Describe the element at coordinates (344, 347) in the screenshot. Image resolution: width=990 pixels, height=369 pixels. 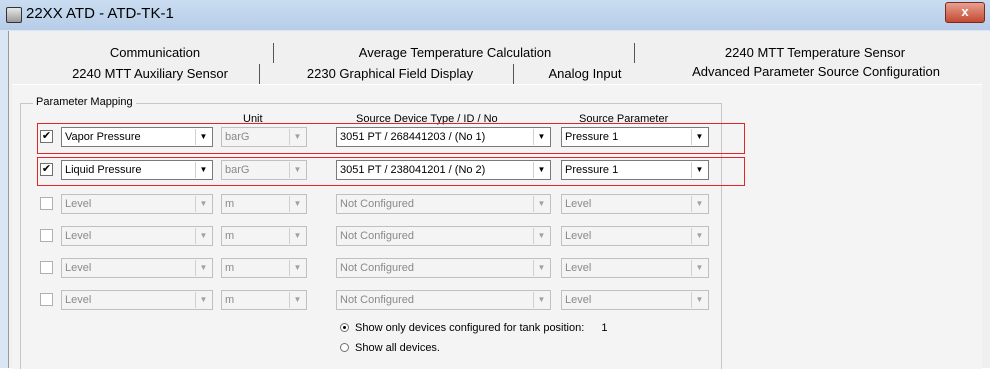
I see `radio-unselected-icon` at that location.